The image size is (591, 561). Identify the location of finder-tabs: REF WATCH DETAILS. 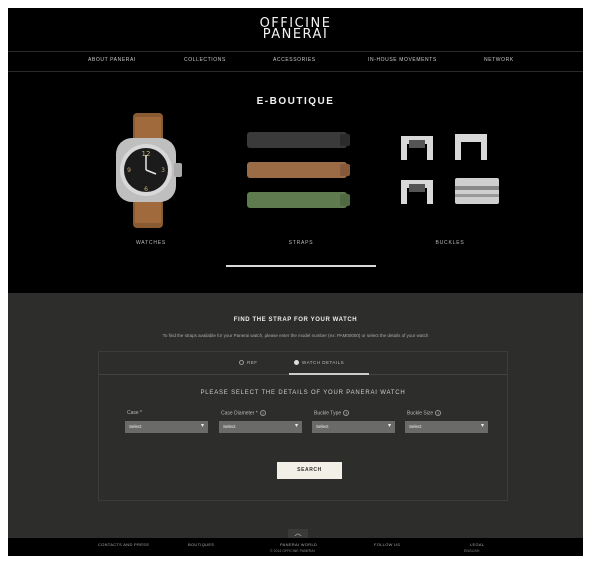
(303, 363).